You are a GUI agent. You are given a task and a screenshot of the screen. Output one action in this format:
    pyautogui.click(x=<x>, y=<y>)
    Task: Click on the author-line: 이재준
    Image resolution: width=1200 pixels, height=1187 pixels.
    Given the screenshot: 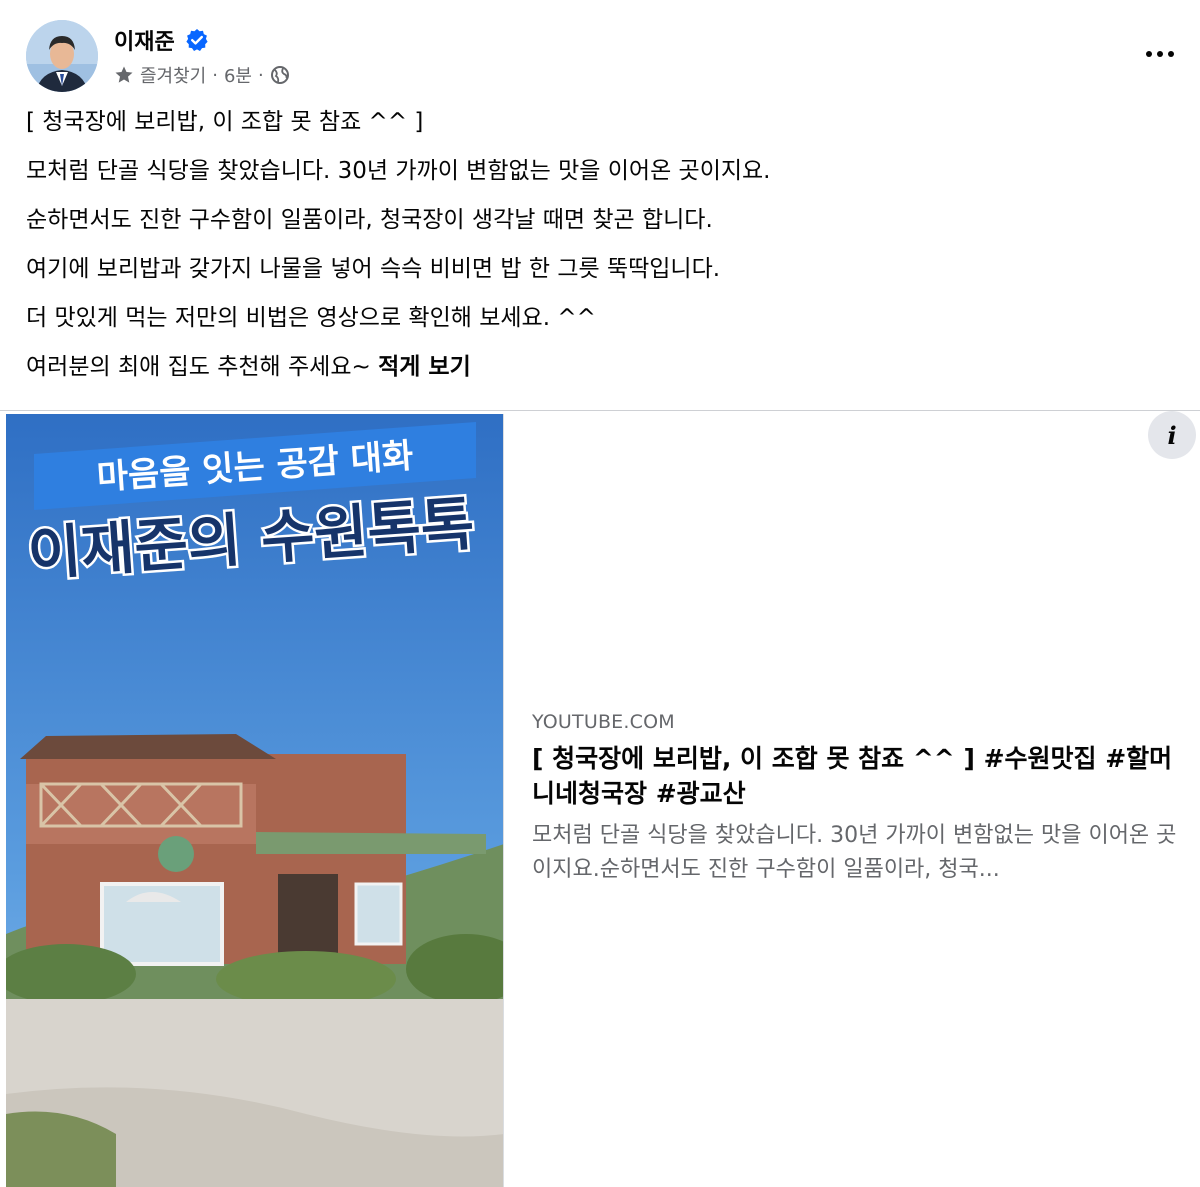 What is the action you would take?
    pyautogui.click(x=161, y=40)
    